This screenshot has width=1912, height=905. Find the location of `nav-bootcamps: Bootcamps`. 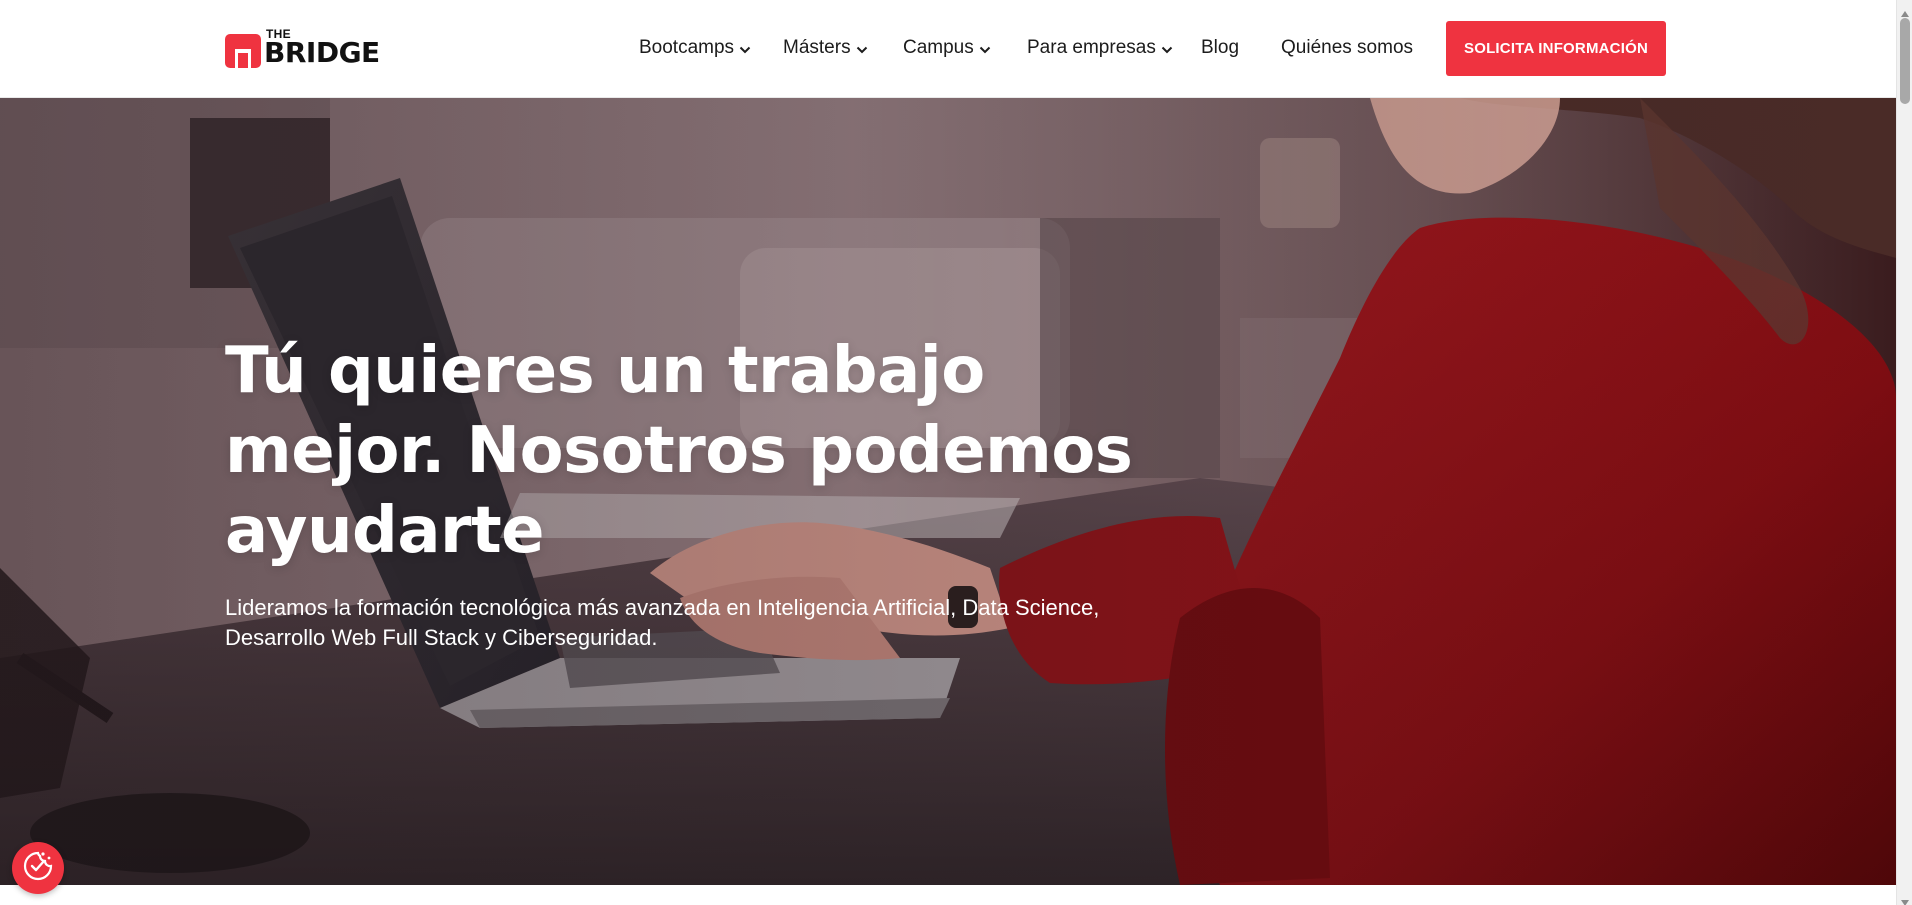

nav-bootcamps: Bootcamps is located at coordinates (695, 48).